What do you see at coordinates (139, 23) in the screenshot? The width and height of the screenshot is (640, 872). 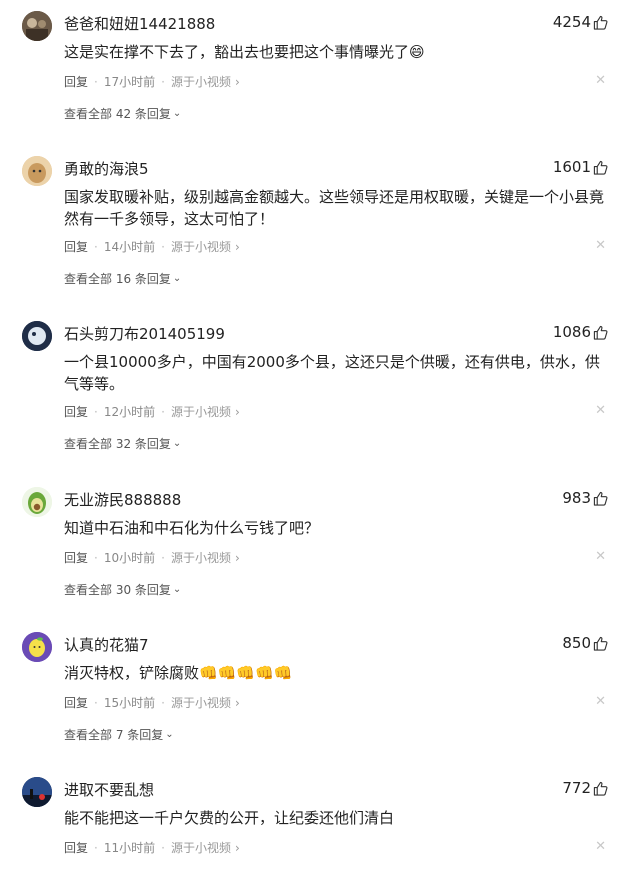 I see `username: 爸爸和妞妞14421888` at bounding box center [139, 23].